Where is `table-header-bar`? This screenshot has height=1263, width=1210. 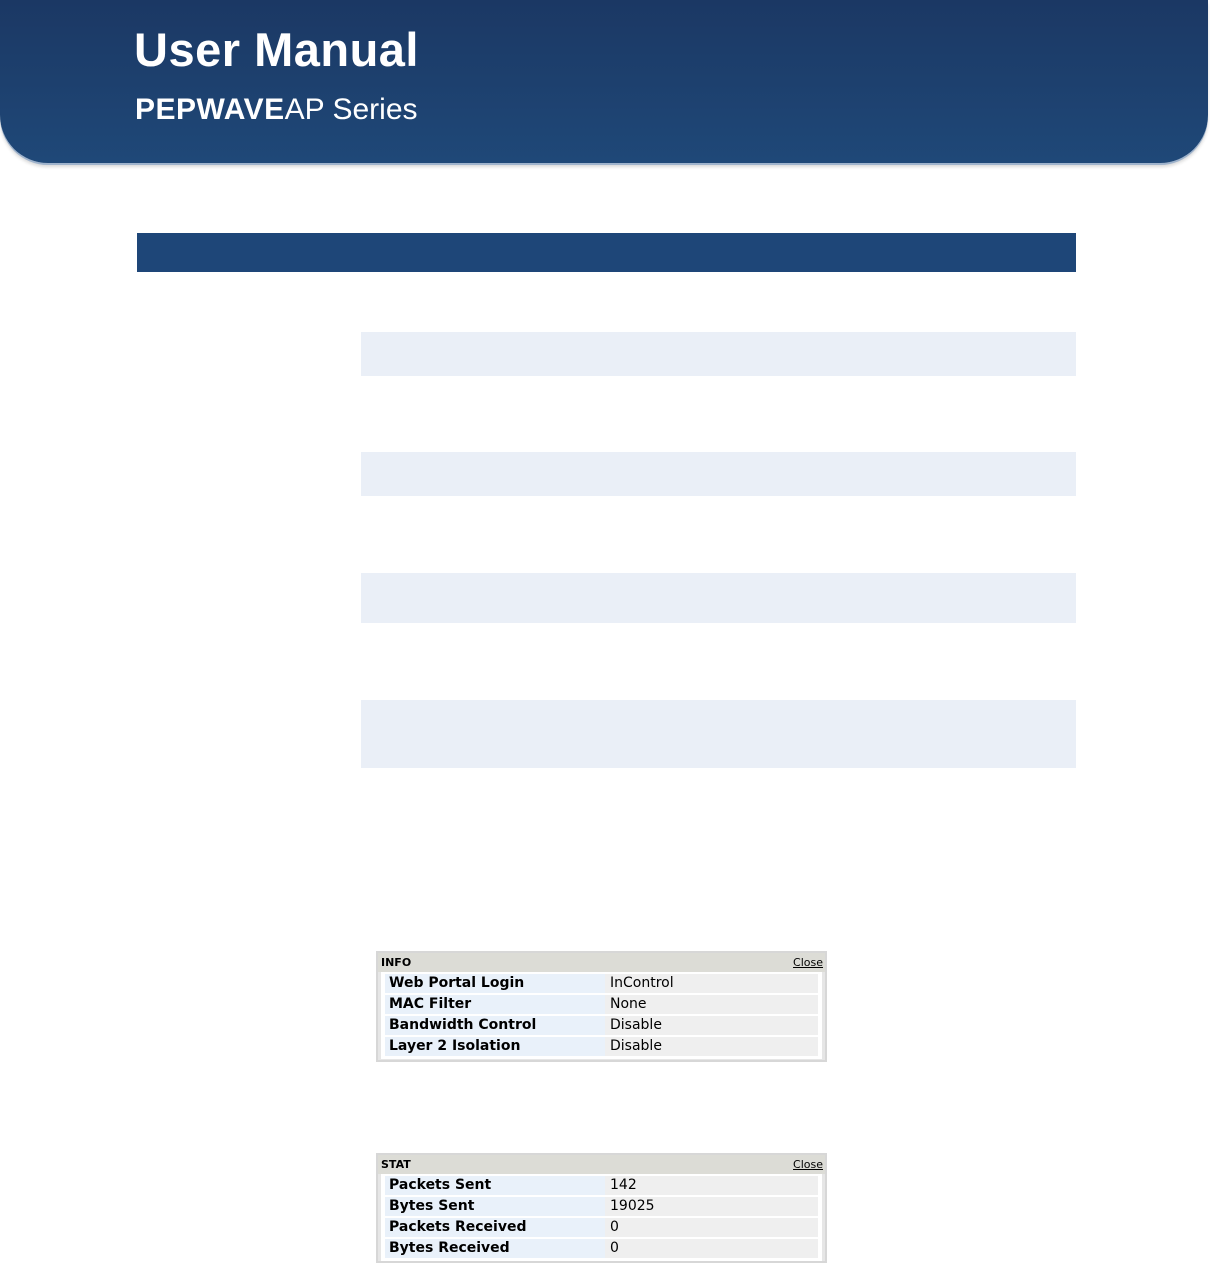 table-header-bar is located at coordinates (606, 252).